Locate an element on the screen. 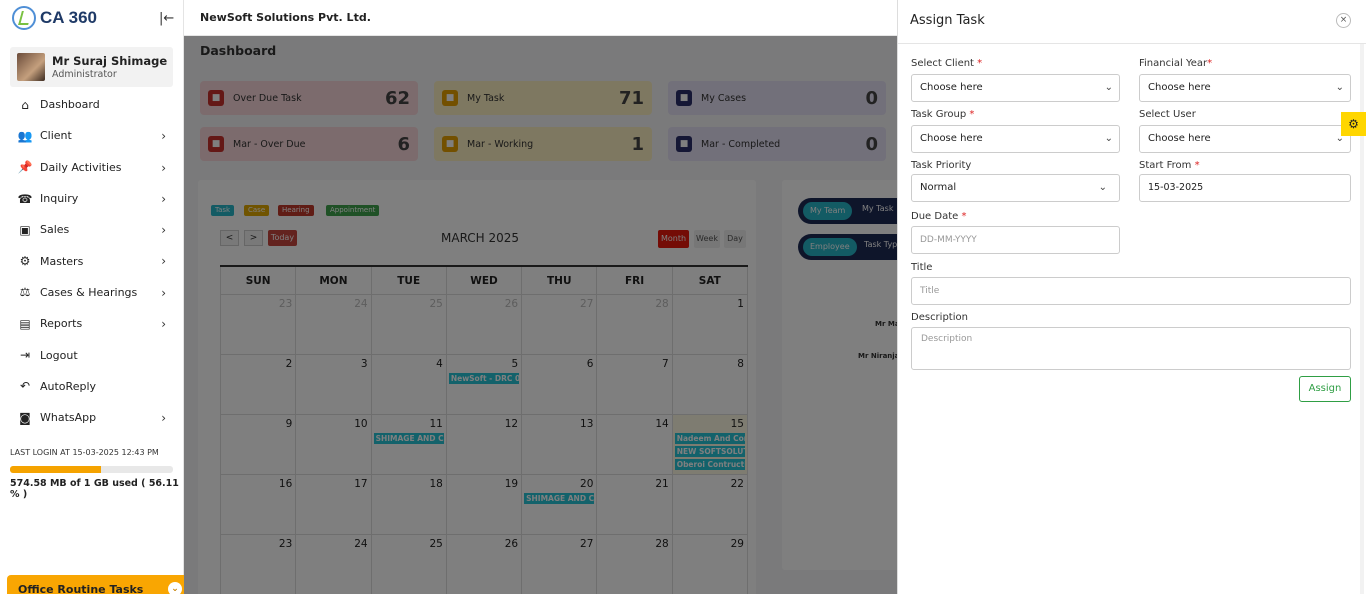 This screenshot has width=1366, height=594. sidebar-item-logout: ⇥ Logout is located at coordinates (92, 354).